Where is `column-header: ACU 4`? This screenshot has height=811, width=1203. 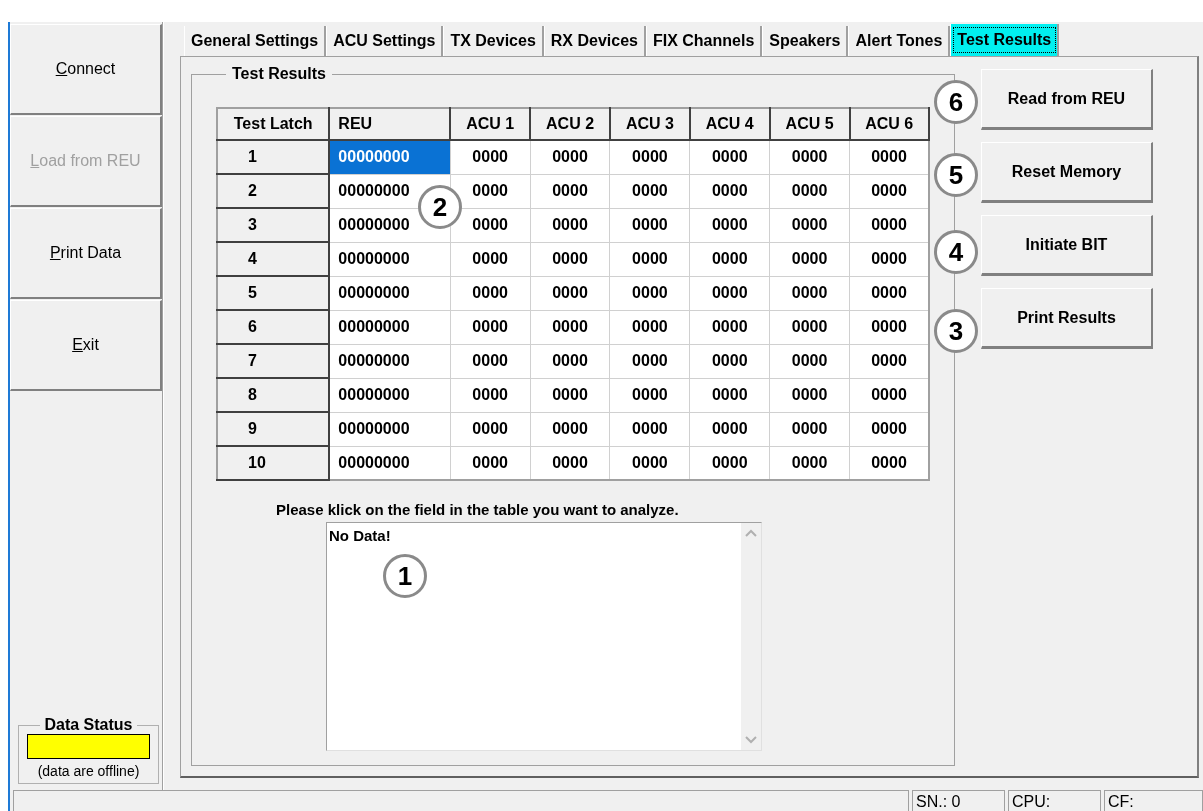
column-header: ACU 4 is located at coordinates (729, 124).